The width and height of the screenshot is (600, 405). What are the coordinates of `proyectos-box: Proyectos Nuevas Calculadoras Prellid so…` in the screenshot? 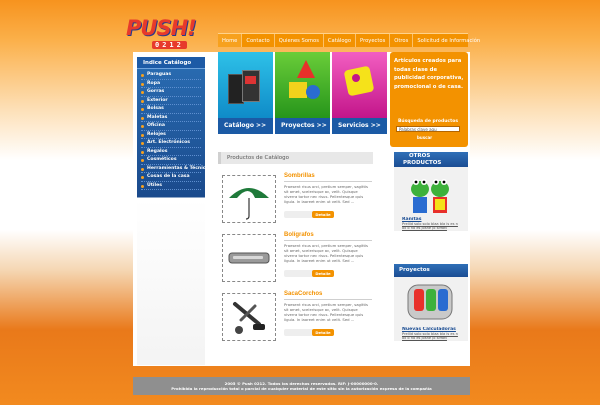 It's located at (431, 302).